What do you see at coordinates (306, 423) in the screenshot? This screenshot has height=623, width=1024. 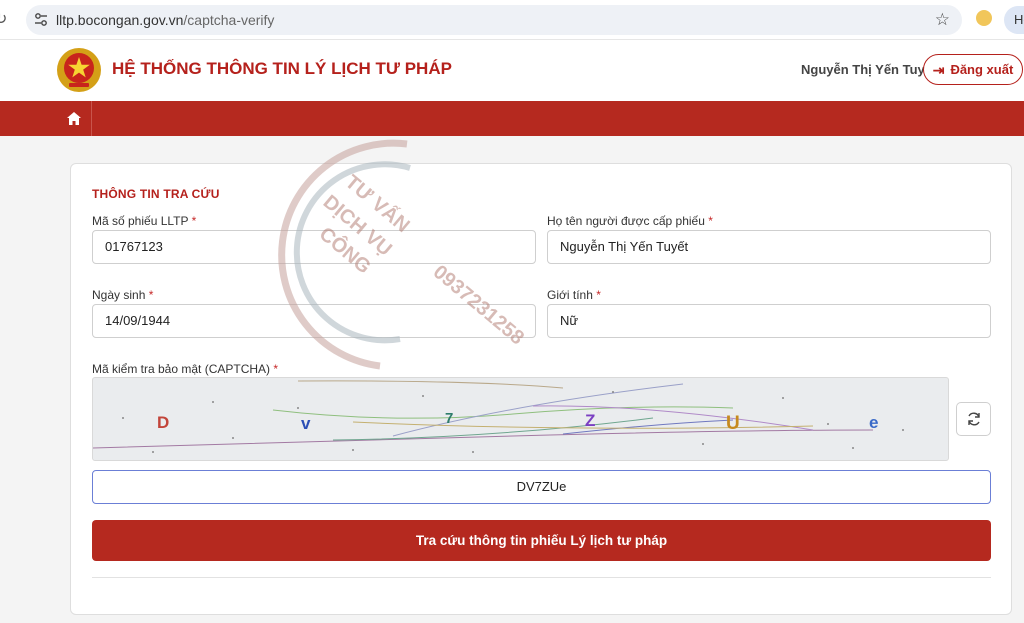 I see `captcha-char: v` at bounding box center [306, 423].